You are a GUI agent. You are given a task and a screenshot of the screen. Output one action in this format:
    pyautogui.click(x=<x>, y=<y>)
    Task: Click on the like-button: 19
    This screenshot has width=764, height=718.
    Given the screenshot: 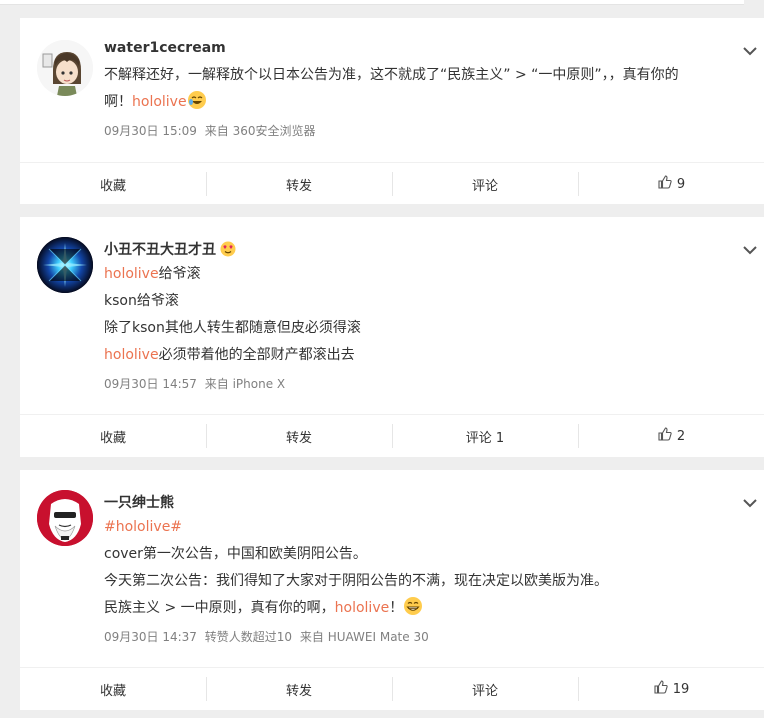 What is the action you would take?
    pyautogui.click(x=671, y=689)
    